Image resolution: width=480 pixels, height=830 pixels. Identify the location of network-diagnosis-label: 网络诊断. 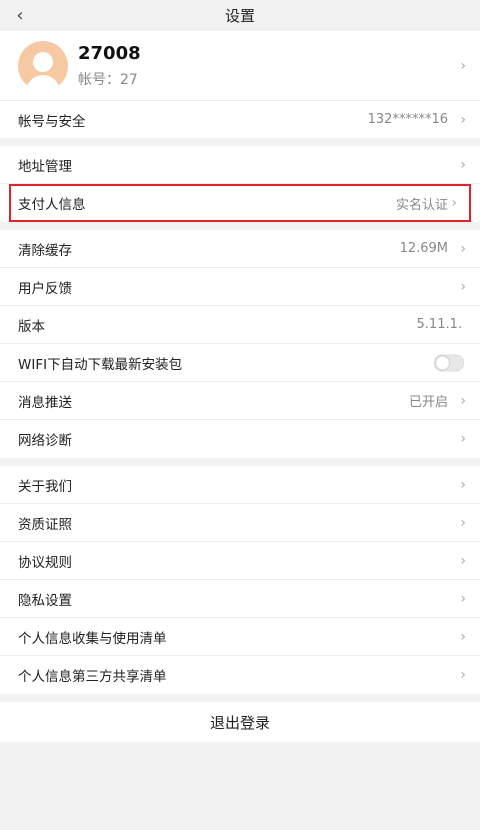
(45, 441).